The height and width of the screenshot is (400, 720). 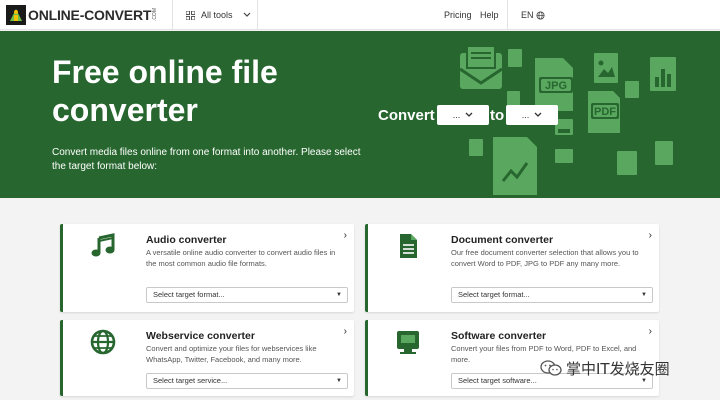 I want to click on card-title: Document converter, so click(x=502, y=240).